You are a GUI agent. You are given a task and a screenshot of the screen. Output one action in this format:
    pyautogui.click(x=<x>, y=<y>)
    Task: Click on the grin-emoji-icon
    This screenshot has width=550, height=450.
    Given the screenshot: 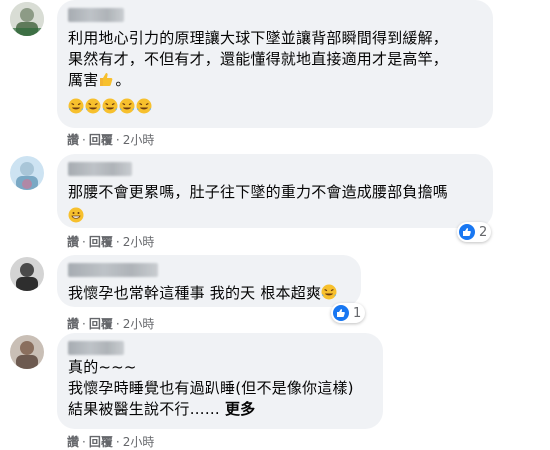 What is the action you would take?
    pyautogui.click(x=76, y=215)
    